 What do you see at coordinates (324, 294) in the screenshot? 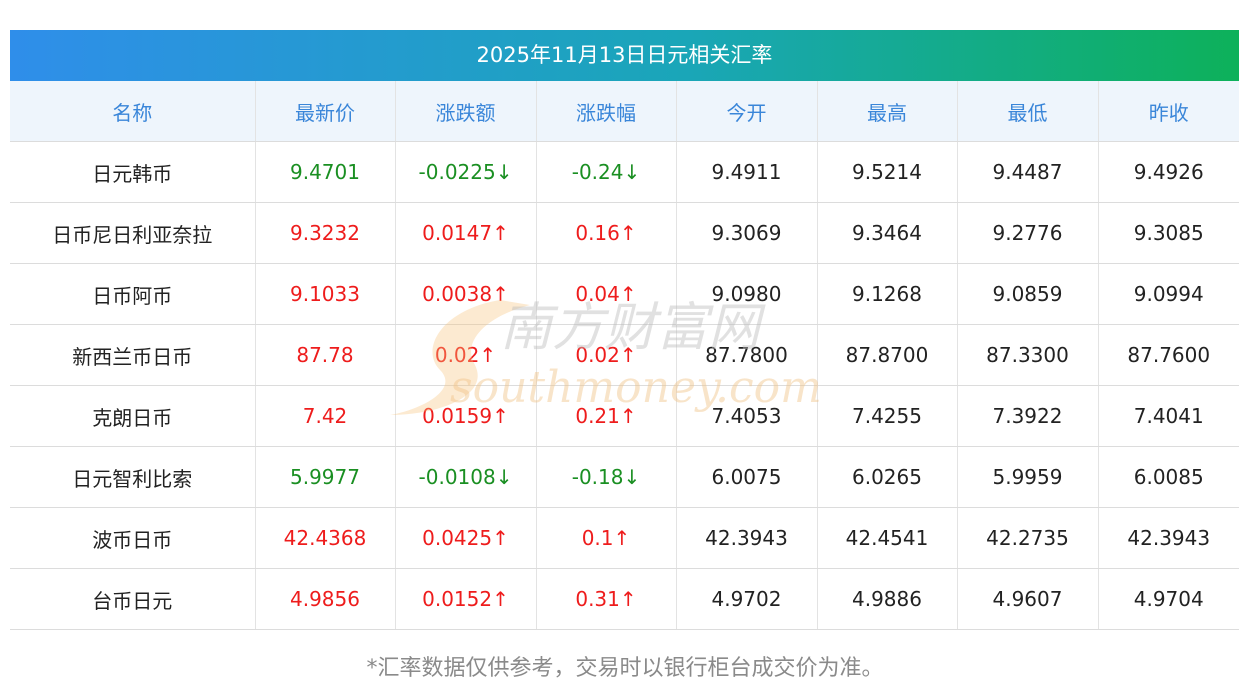
I see `latest-price: 9.1033` at bounding box center [324, 294].